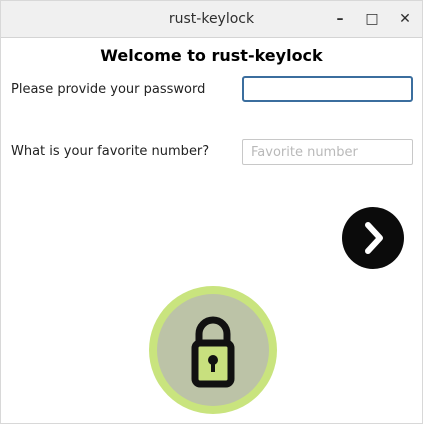  What do you see at coordinates (340, 19) in the screenshot?
I see `minimize-button: –` at bounding box center [340, 19].